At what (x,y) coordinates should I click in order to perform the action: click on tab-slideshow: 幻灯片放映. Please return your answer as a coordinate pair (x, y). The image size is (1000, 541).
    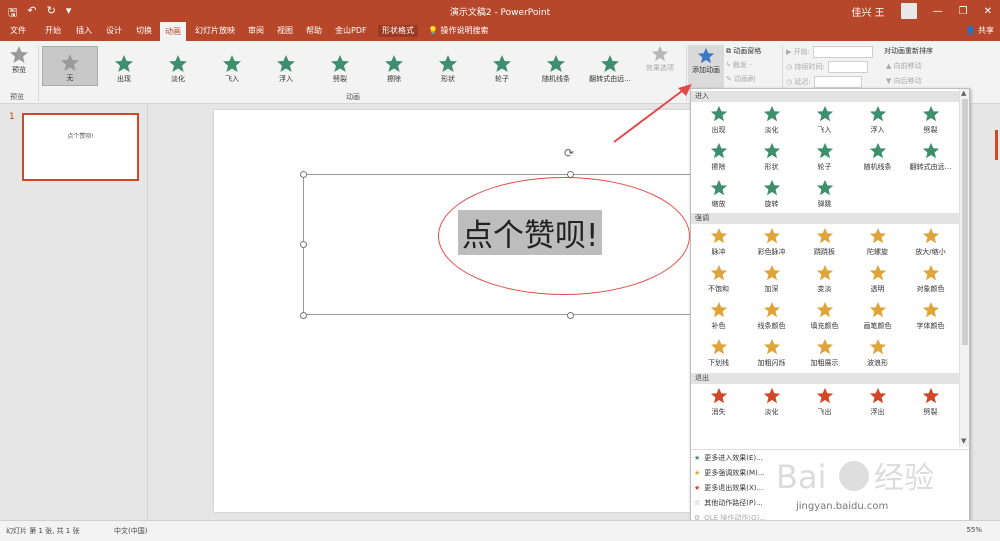
    Looking at the image, I should click on (215, 31).